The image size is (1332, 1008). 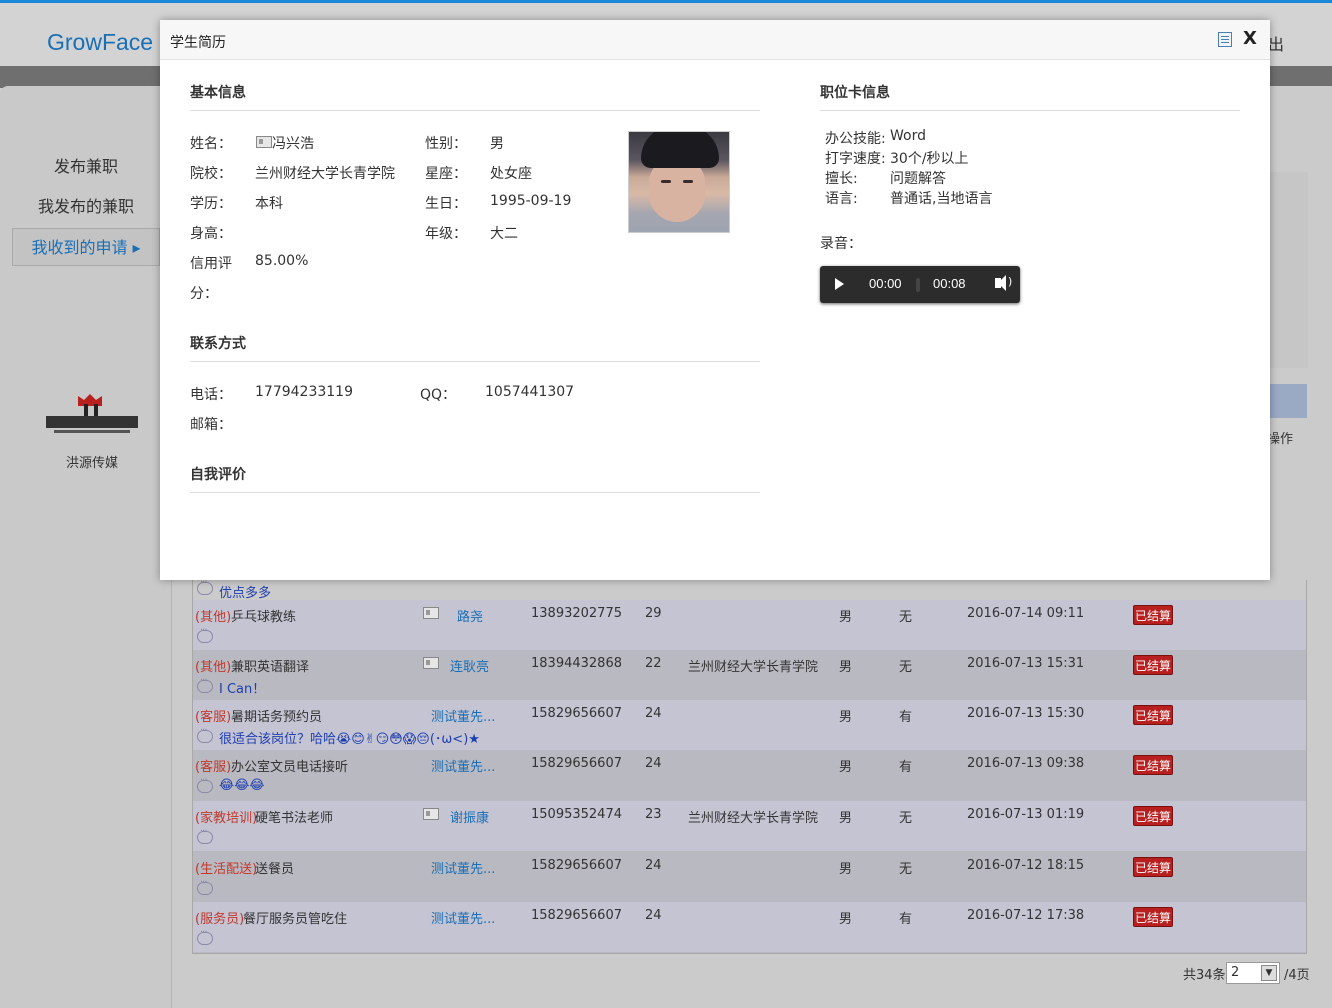 What do you see at coordinates (469, 816) in the screenshot?
I see `applicant-name: 谢振康` at bounding box center [469, 816].